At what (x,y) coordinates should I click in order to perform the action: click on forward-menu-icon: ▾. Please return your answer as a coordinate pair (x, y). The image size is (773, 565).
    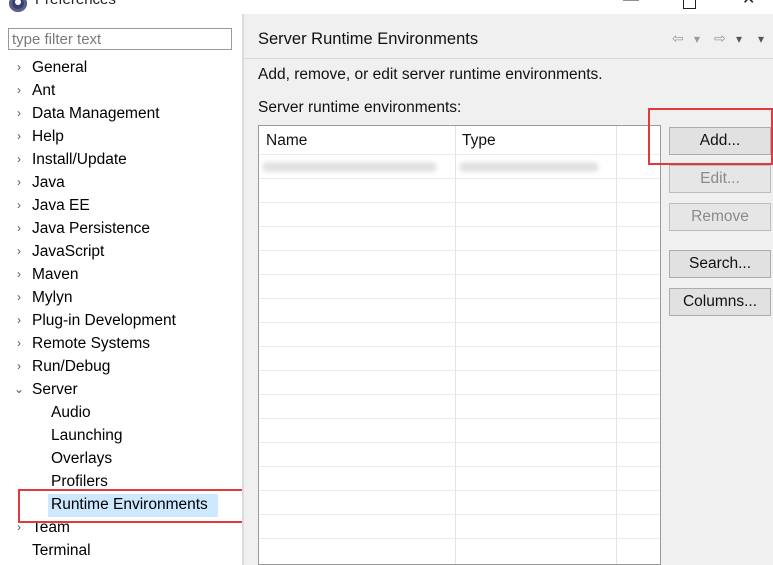
    Looking at the image, I should click on (739, 39).